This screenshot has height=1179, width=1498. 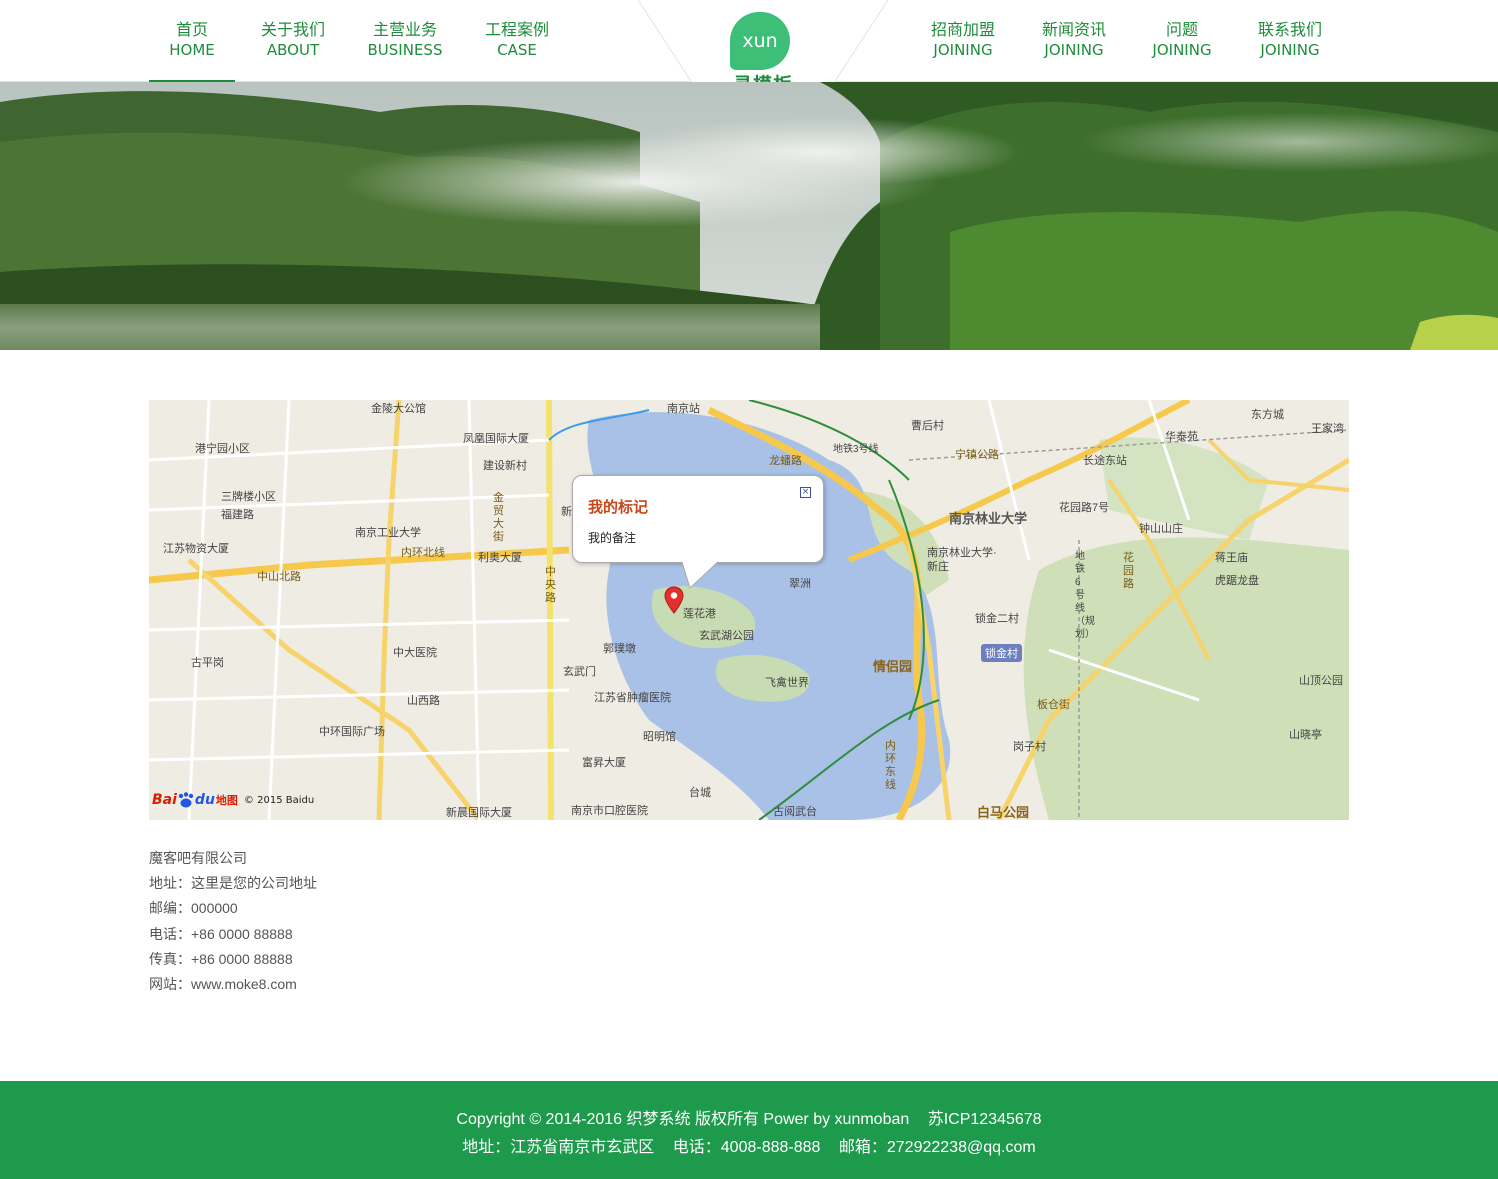 I want to click on map-label: 利奥大厦, so click(x=500, y=558).